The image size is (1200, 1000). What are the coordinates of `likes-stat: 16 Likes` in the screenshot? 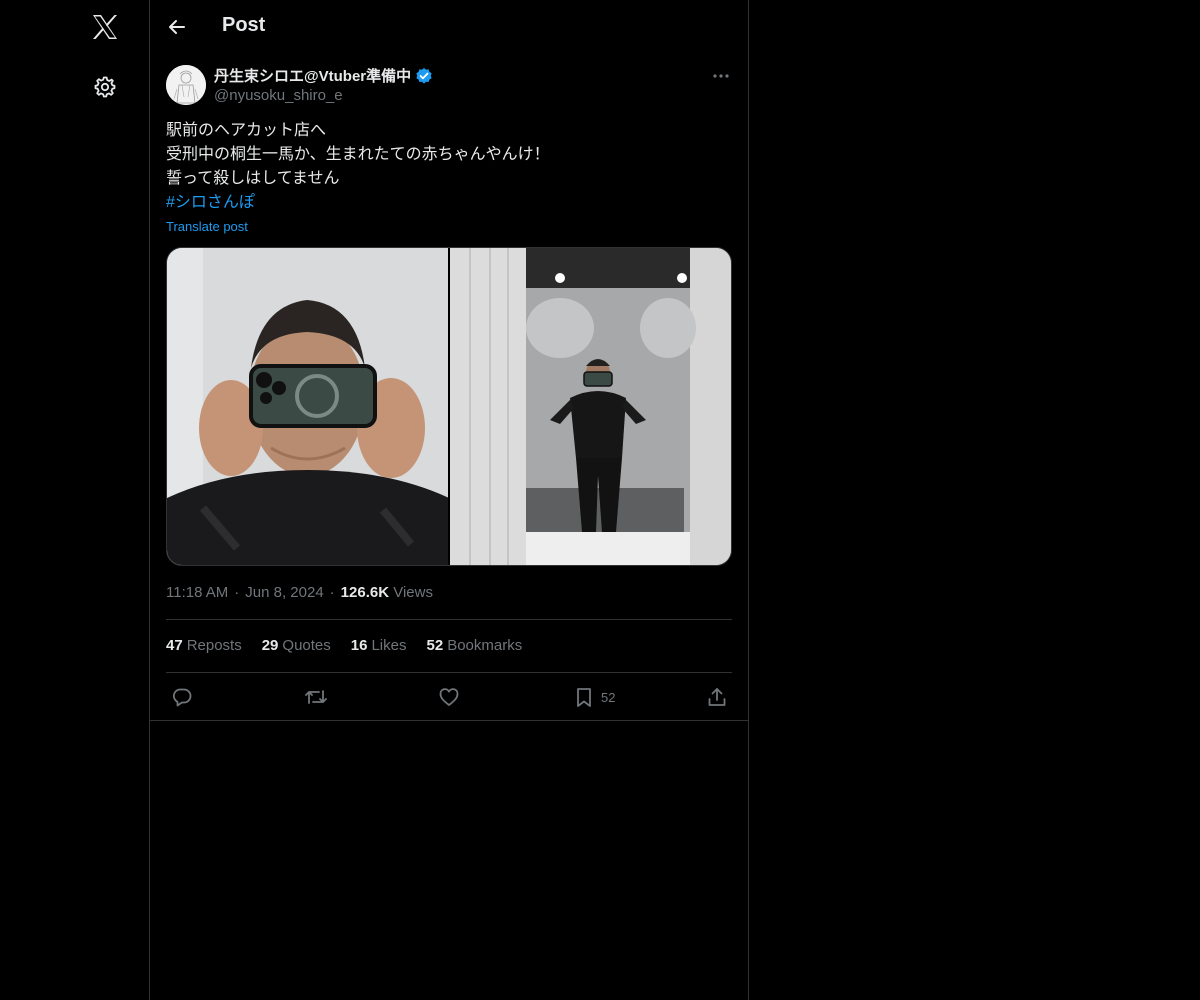 It's located at (379, 645).